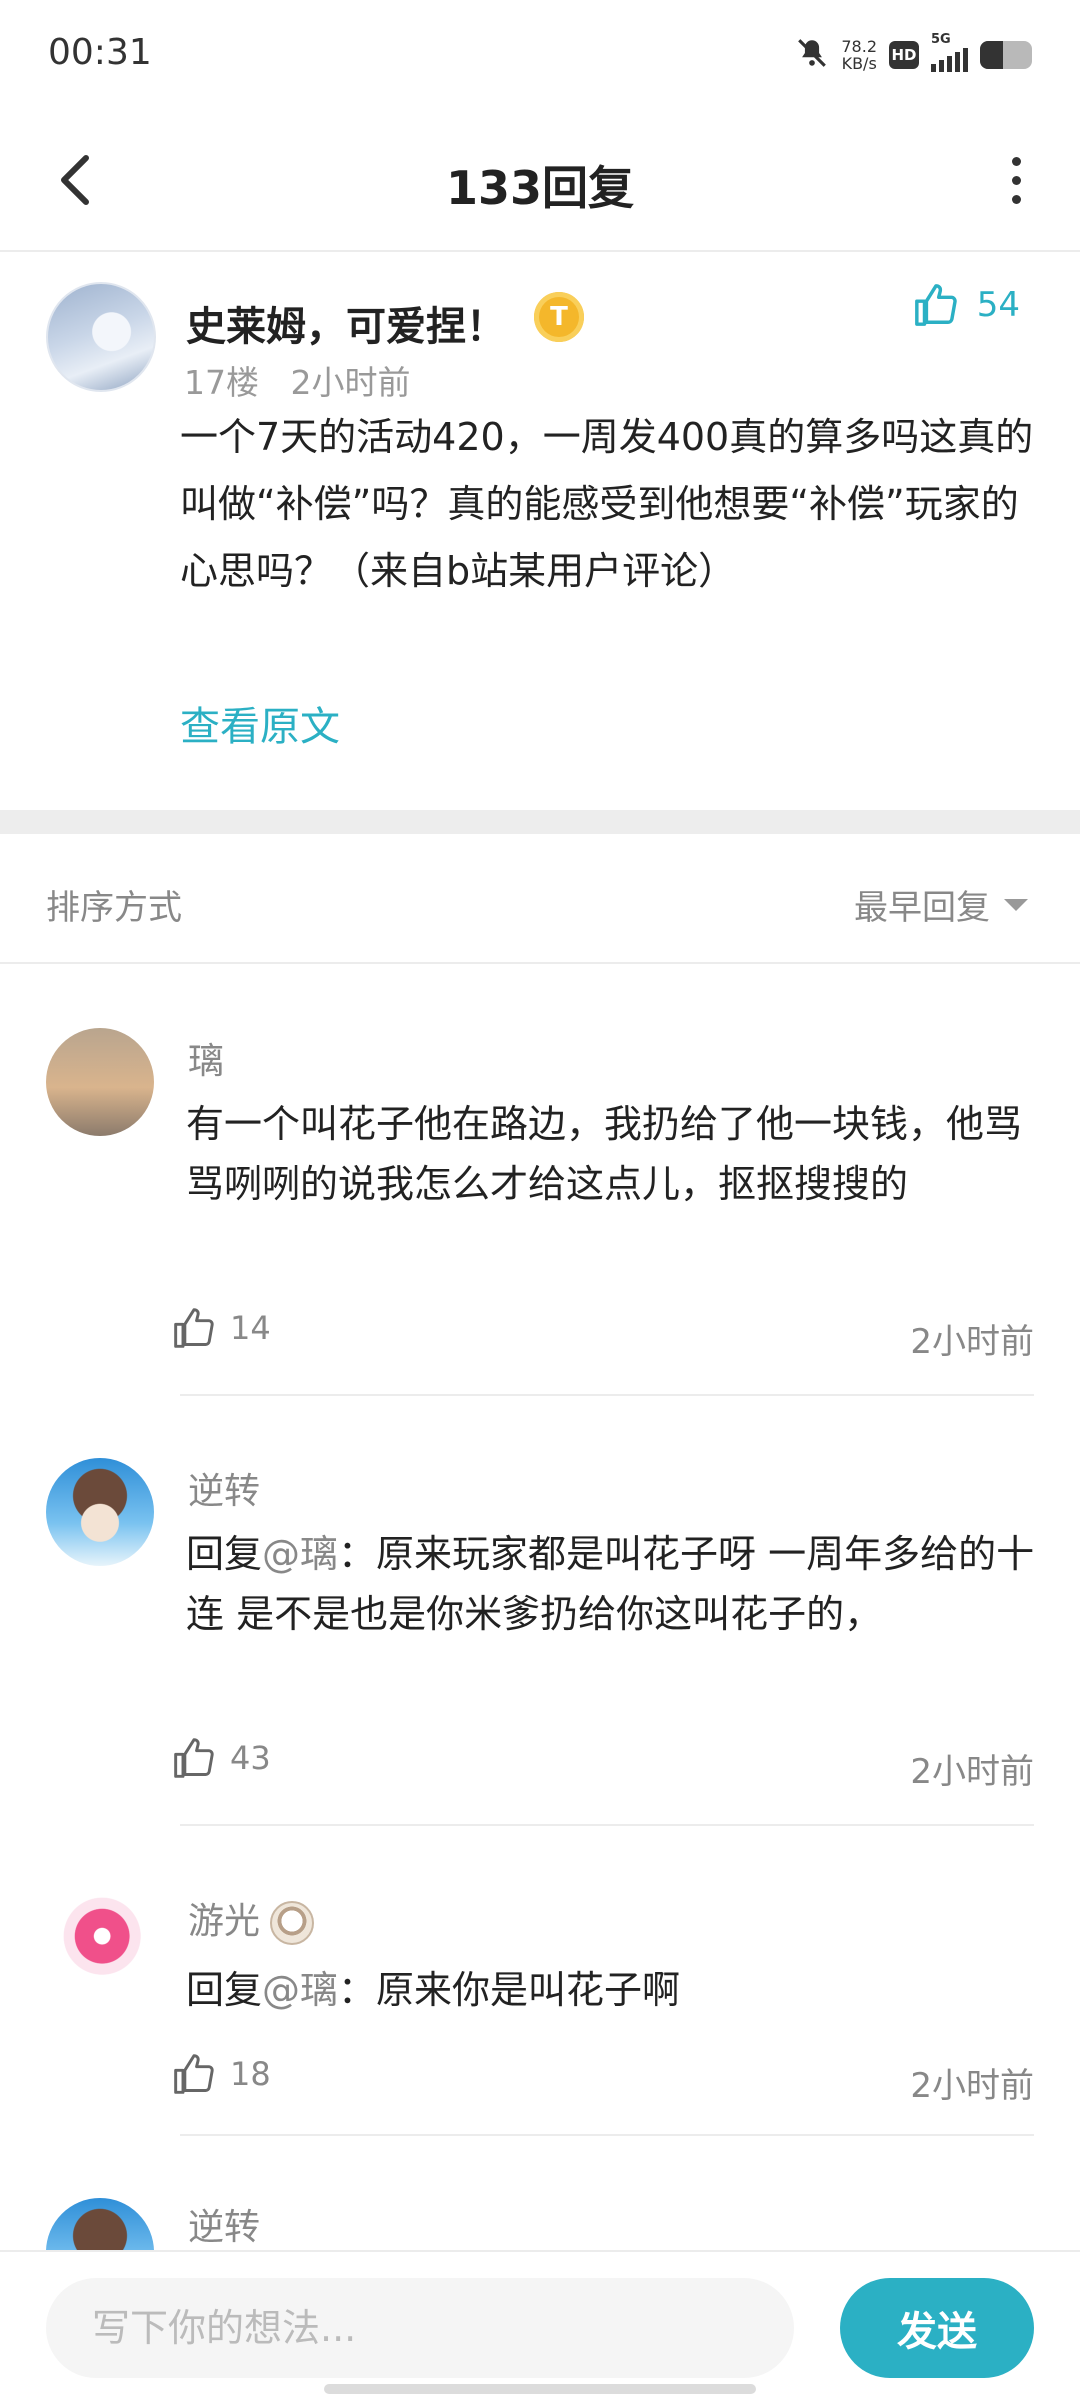  What do you see at coordinates (250, 2074) in the screenshot?
I see `reply-like-count: 18` at bounding box center [250, 2074].